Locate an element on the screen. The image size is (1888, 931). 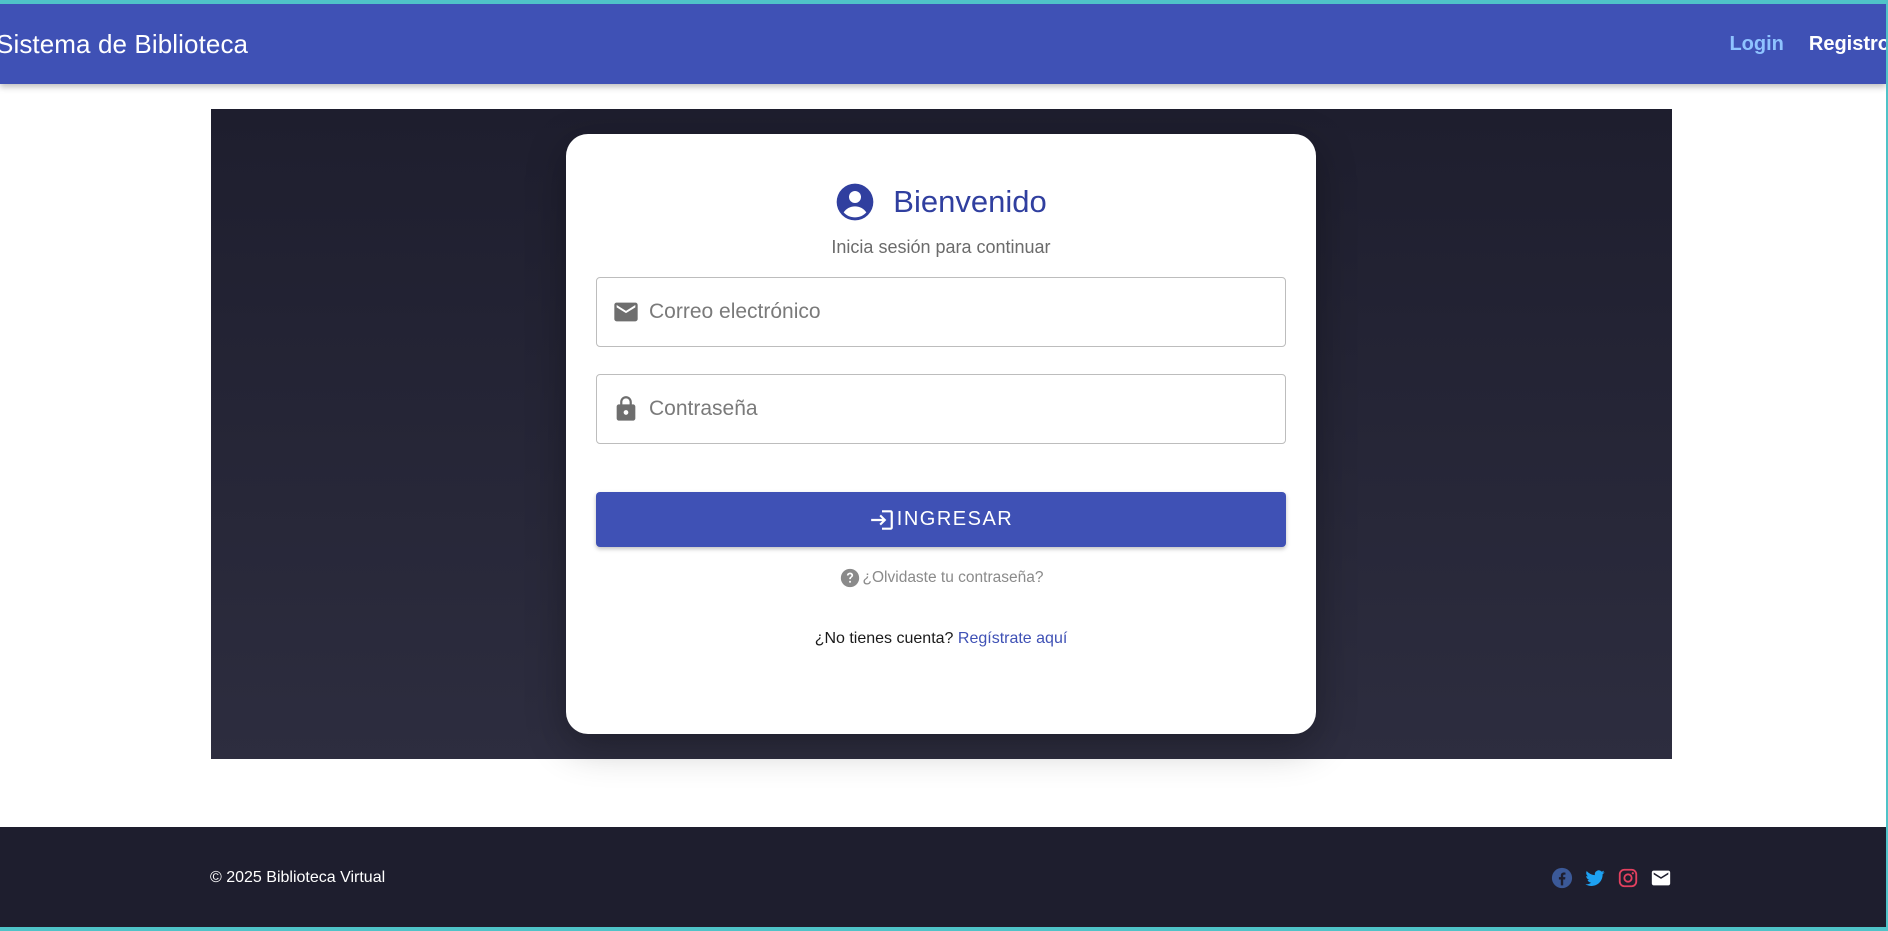
account-circle-icon is located at coordinates (855, 202).